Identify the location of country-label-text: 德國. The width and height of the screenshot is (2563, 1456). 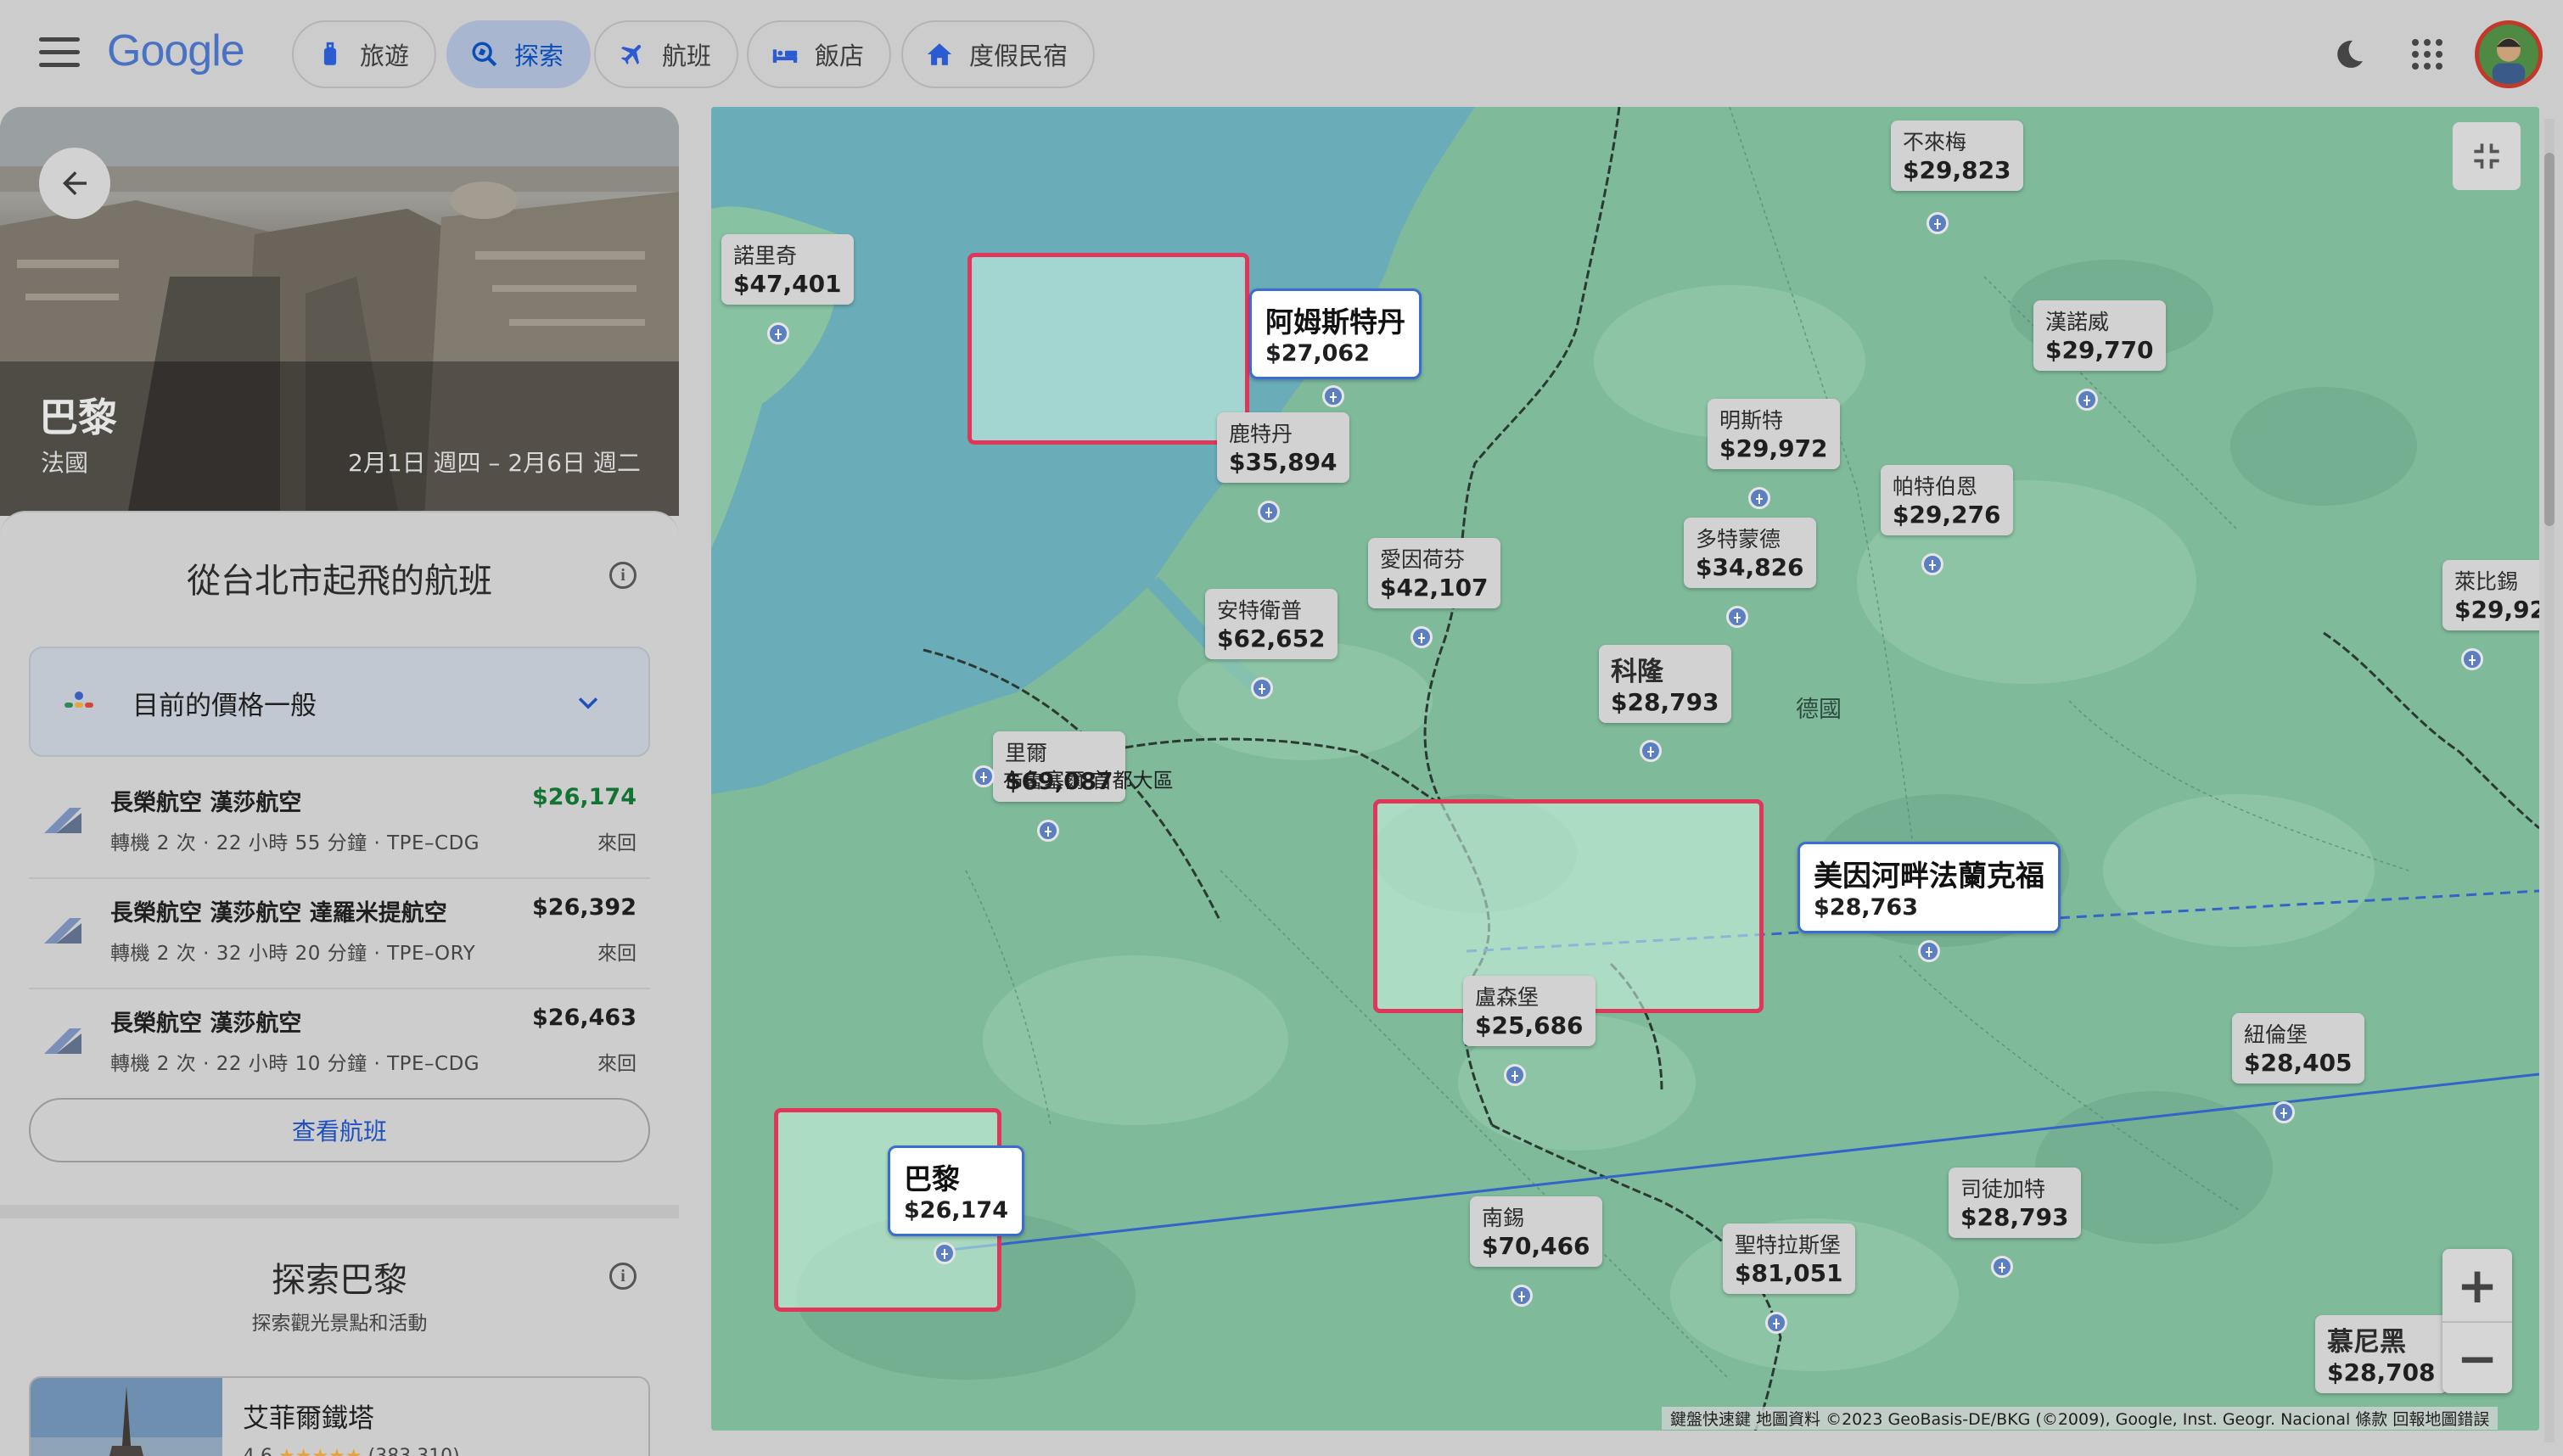
(1819, 710).